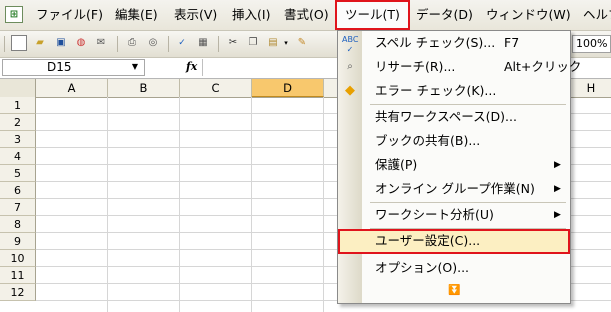 Image resolution: width=611 pixels, height=312 pixels. I want to click on menu-edit: 編集(E), so click(136, 15).